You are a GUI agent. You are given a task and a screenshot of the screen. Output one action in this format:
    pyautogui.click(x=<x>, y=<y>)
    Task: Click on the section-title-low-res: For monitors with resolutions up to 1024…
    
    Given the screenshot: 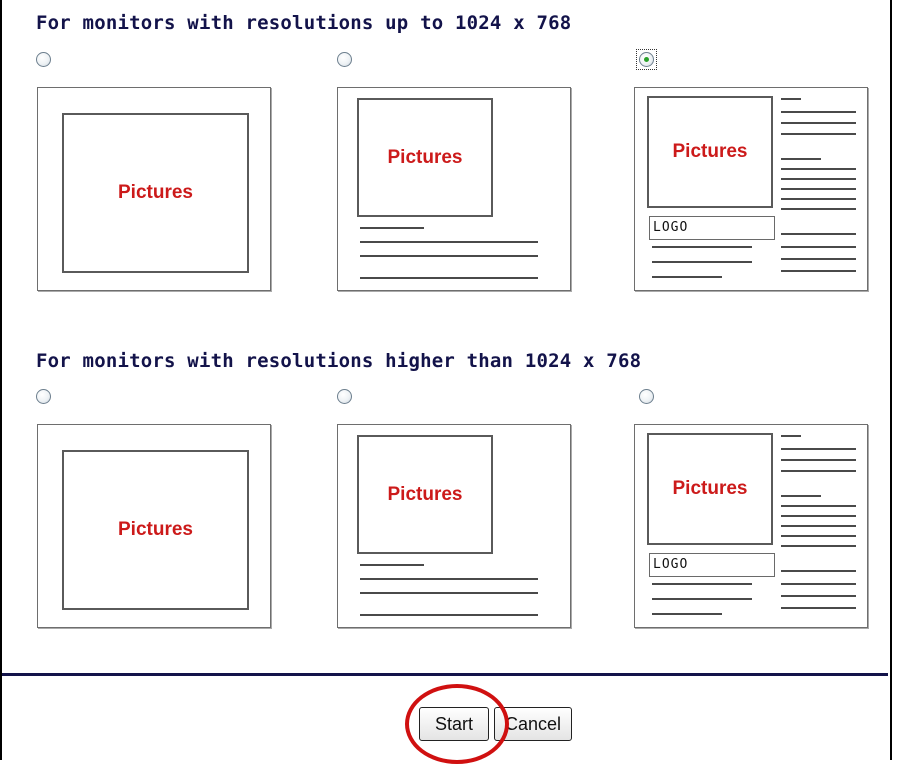 What is the action you would take?
    pyautogui.click(x=304, y=23)
    